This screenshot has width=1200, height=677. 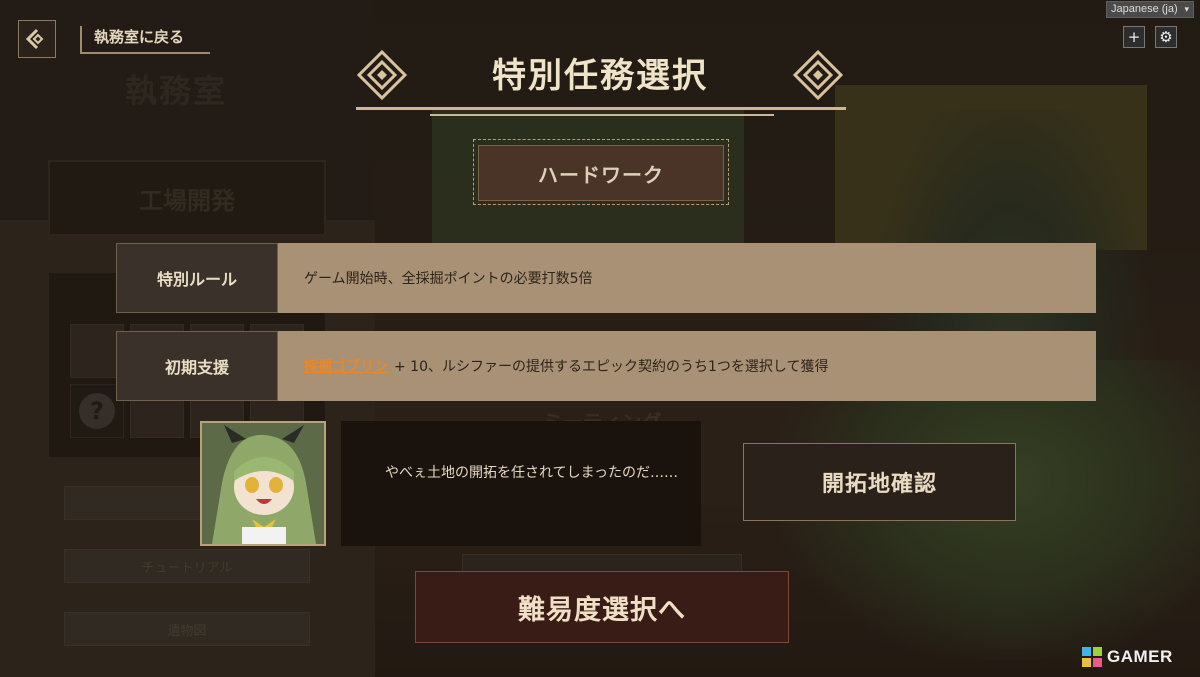 I want to click on rule-text: 採掘ゴブリン + 10、ルシファーの提供するエピック契約のうち1つを選択して獲得, so click(x=687, y=366).